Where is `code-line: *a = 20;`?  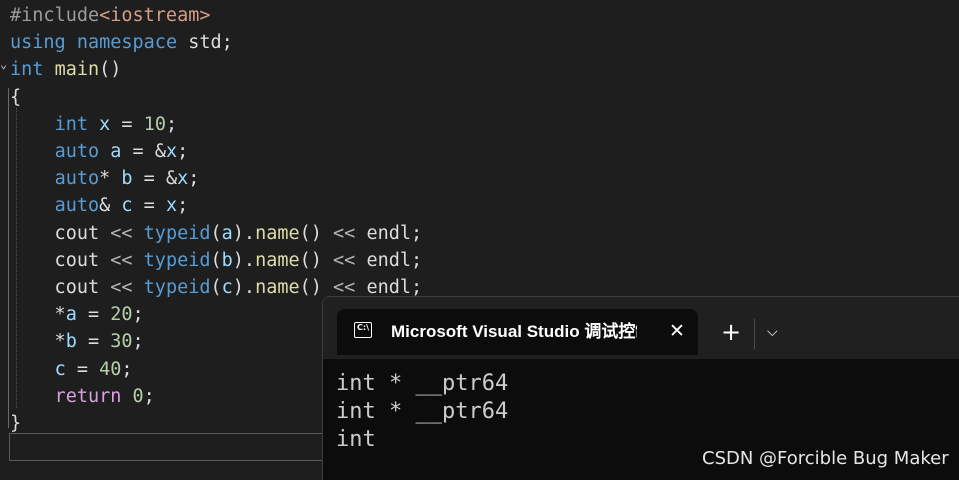
code-line: *a = 20; is located at coordinates (77, 314).